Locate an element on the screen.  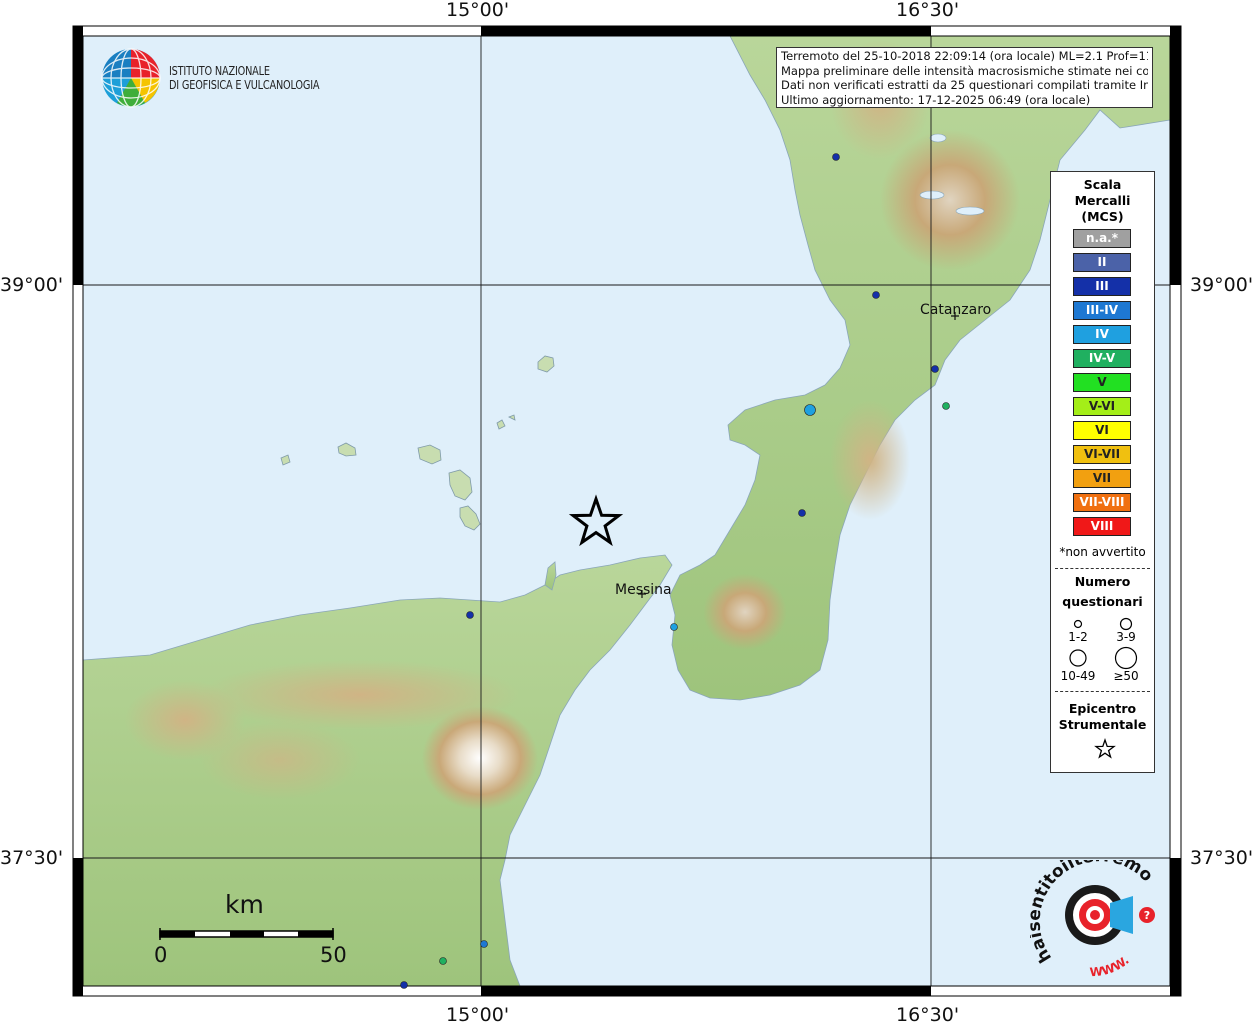
institute-name-line2: DI GEOFISICA E VULCANOLOGIA is located at coordinates (244, 85).